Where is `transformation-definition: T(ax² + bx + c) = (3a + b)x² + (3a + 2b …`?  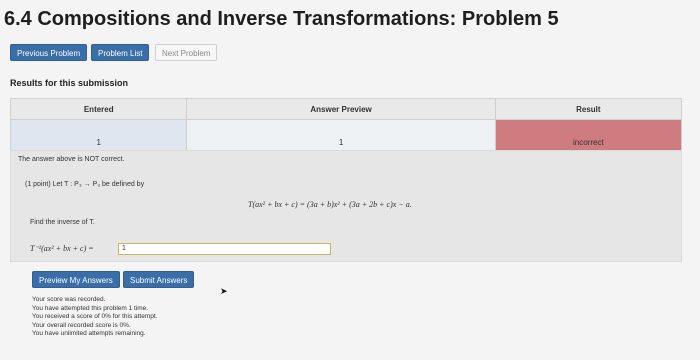 transformation-definition: T(ax² + bx + c) = (3a + b)x² + (3a + 2b … is located at coordinates (330, 204).